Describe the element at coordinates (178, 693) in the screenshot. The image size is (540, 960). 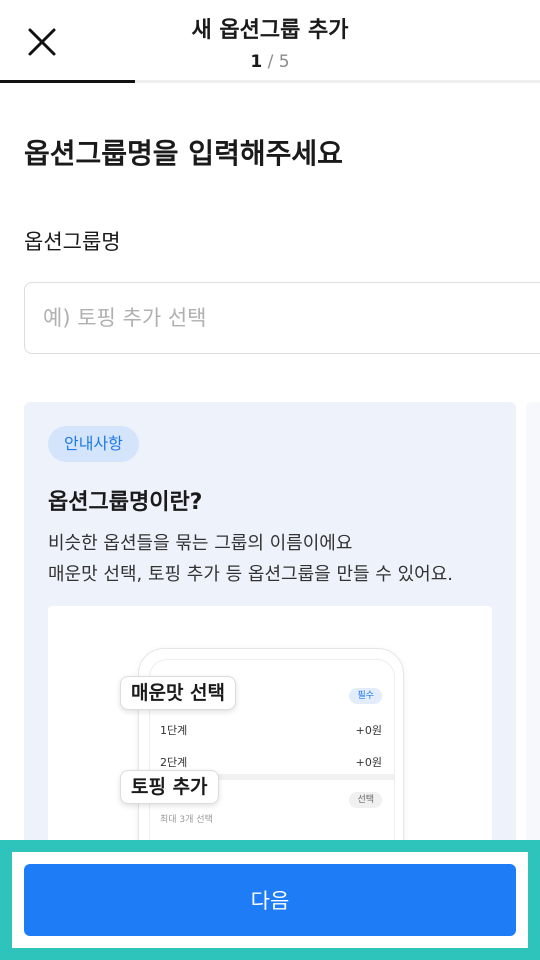
I see `callout-spicy: 매운맛 선택` at that location.